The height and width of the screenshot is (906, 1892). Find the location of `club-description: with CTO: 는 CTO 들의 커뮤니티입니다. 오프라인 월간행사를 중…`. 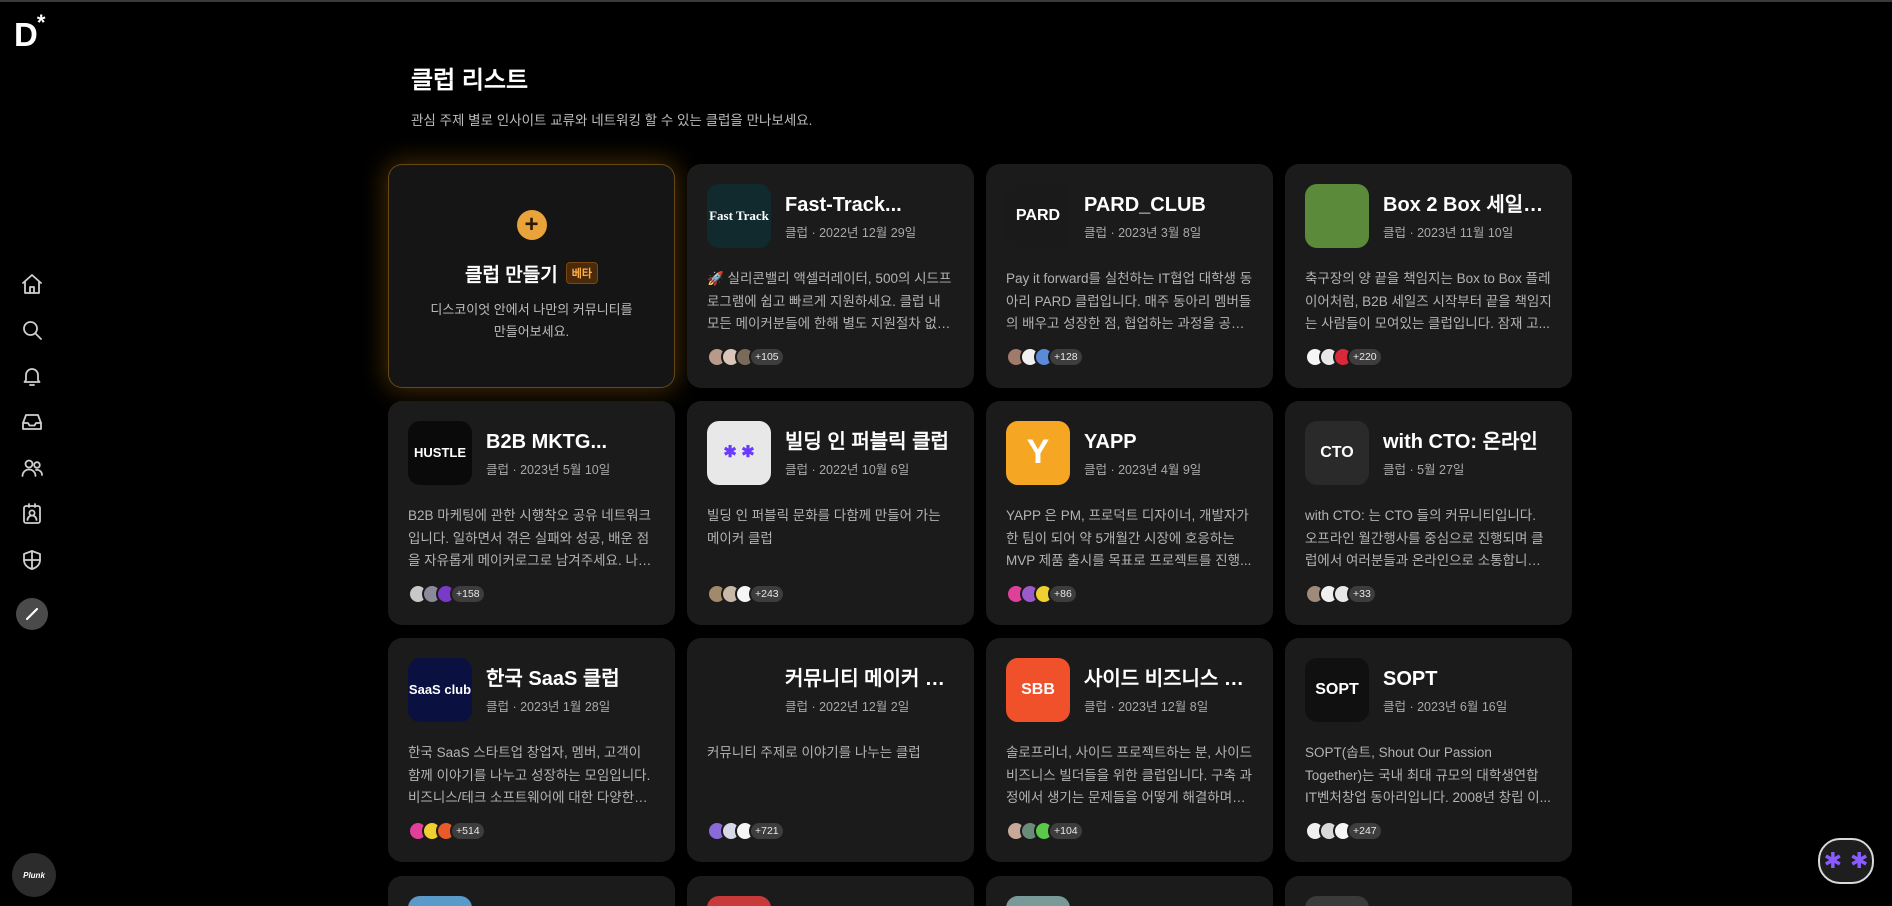

club-description: with CTO: 는 CTO 들의 커뮤니티입니다. 오프라인 월간행사를 중… is located at coordinates (1424, 538).